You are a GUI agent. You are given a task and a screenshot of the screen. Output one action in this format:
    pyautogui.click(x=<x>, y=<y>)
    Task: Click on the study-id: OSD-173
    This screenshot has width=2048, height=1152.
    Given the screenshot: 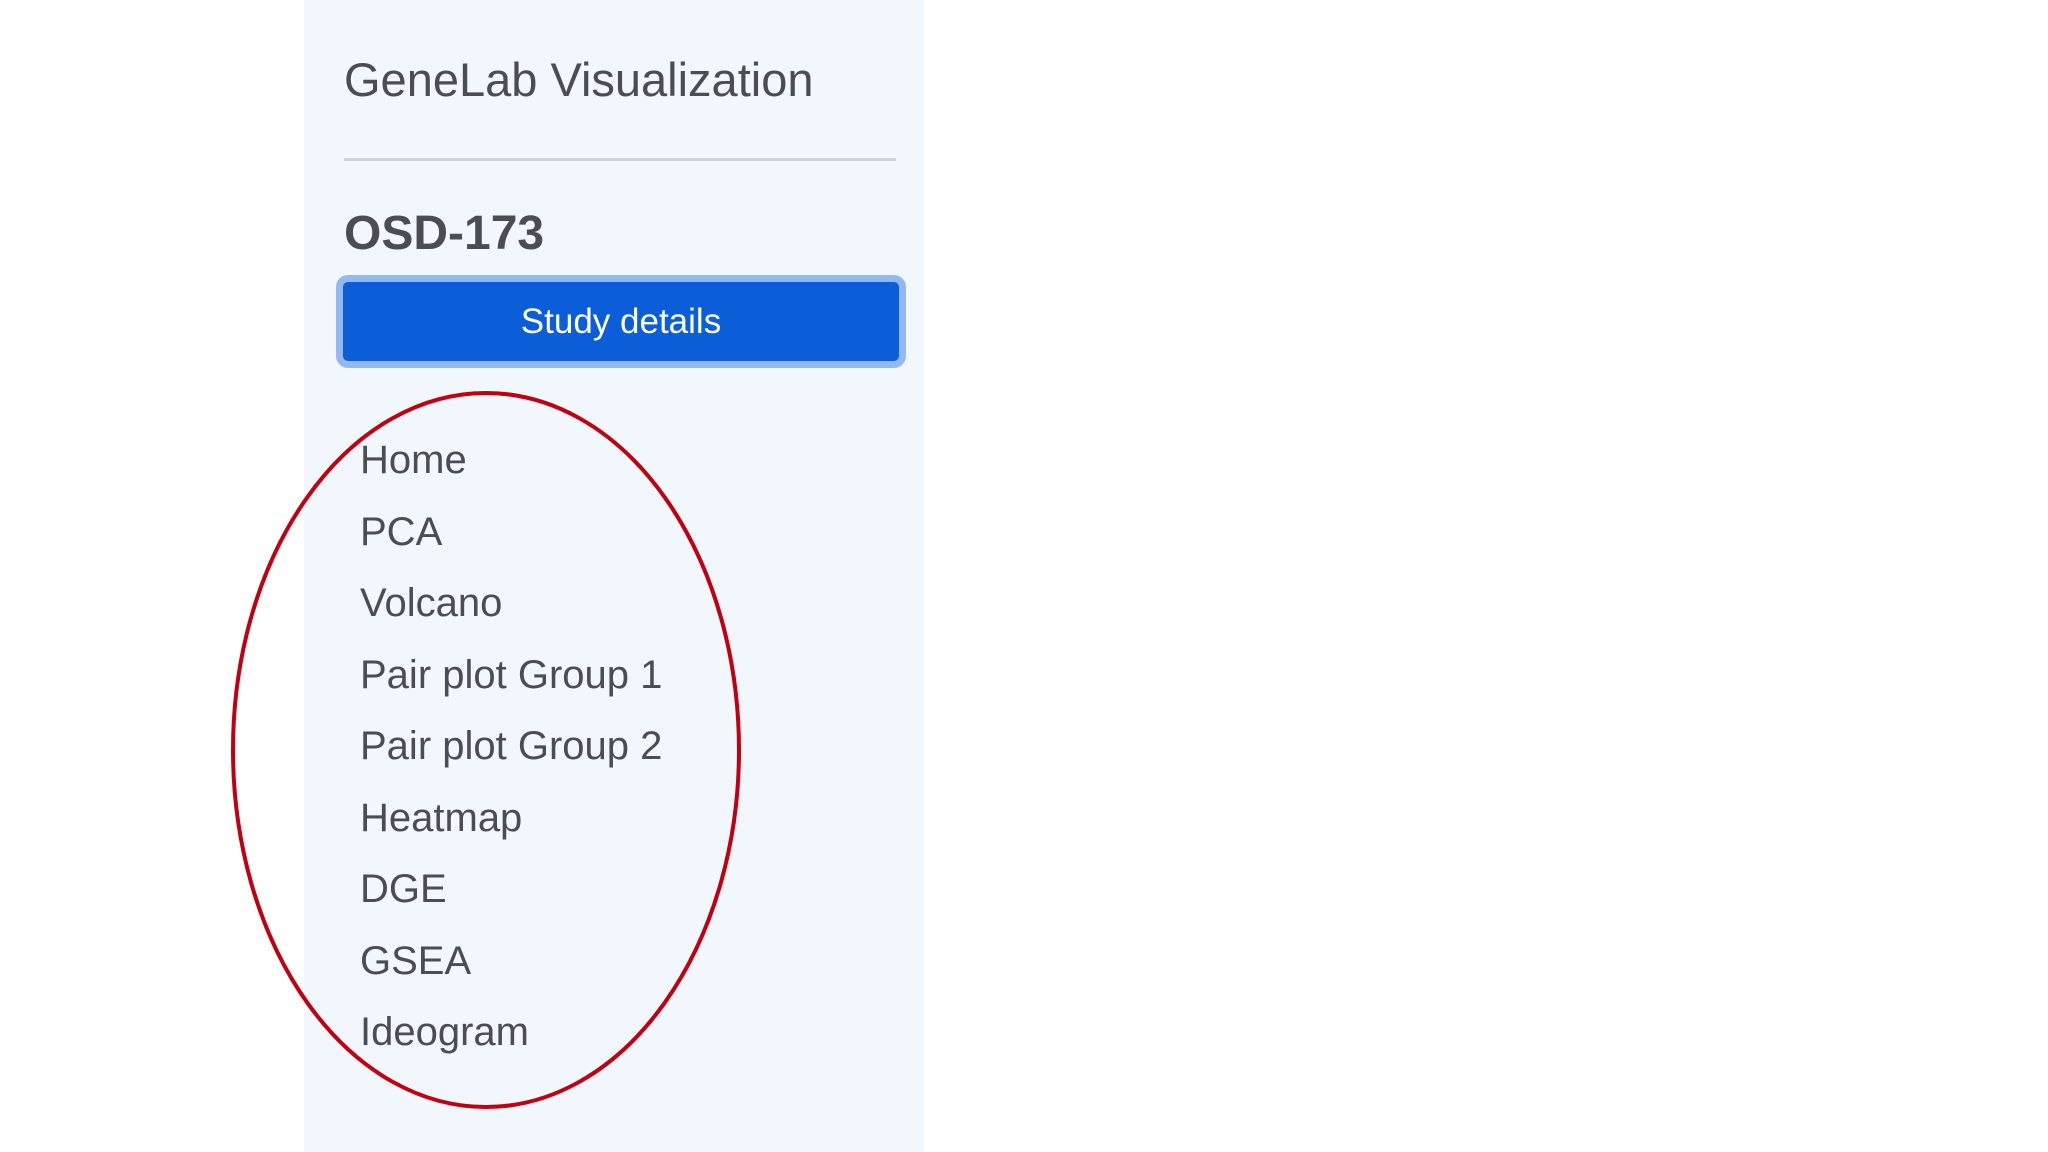 What is the action you would take?
    pyautogui.click(x=444, y=233)
    